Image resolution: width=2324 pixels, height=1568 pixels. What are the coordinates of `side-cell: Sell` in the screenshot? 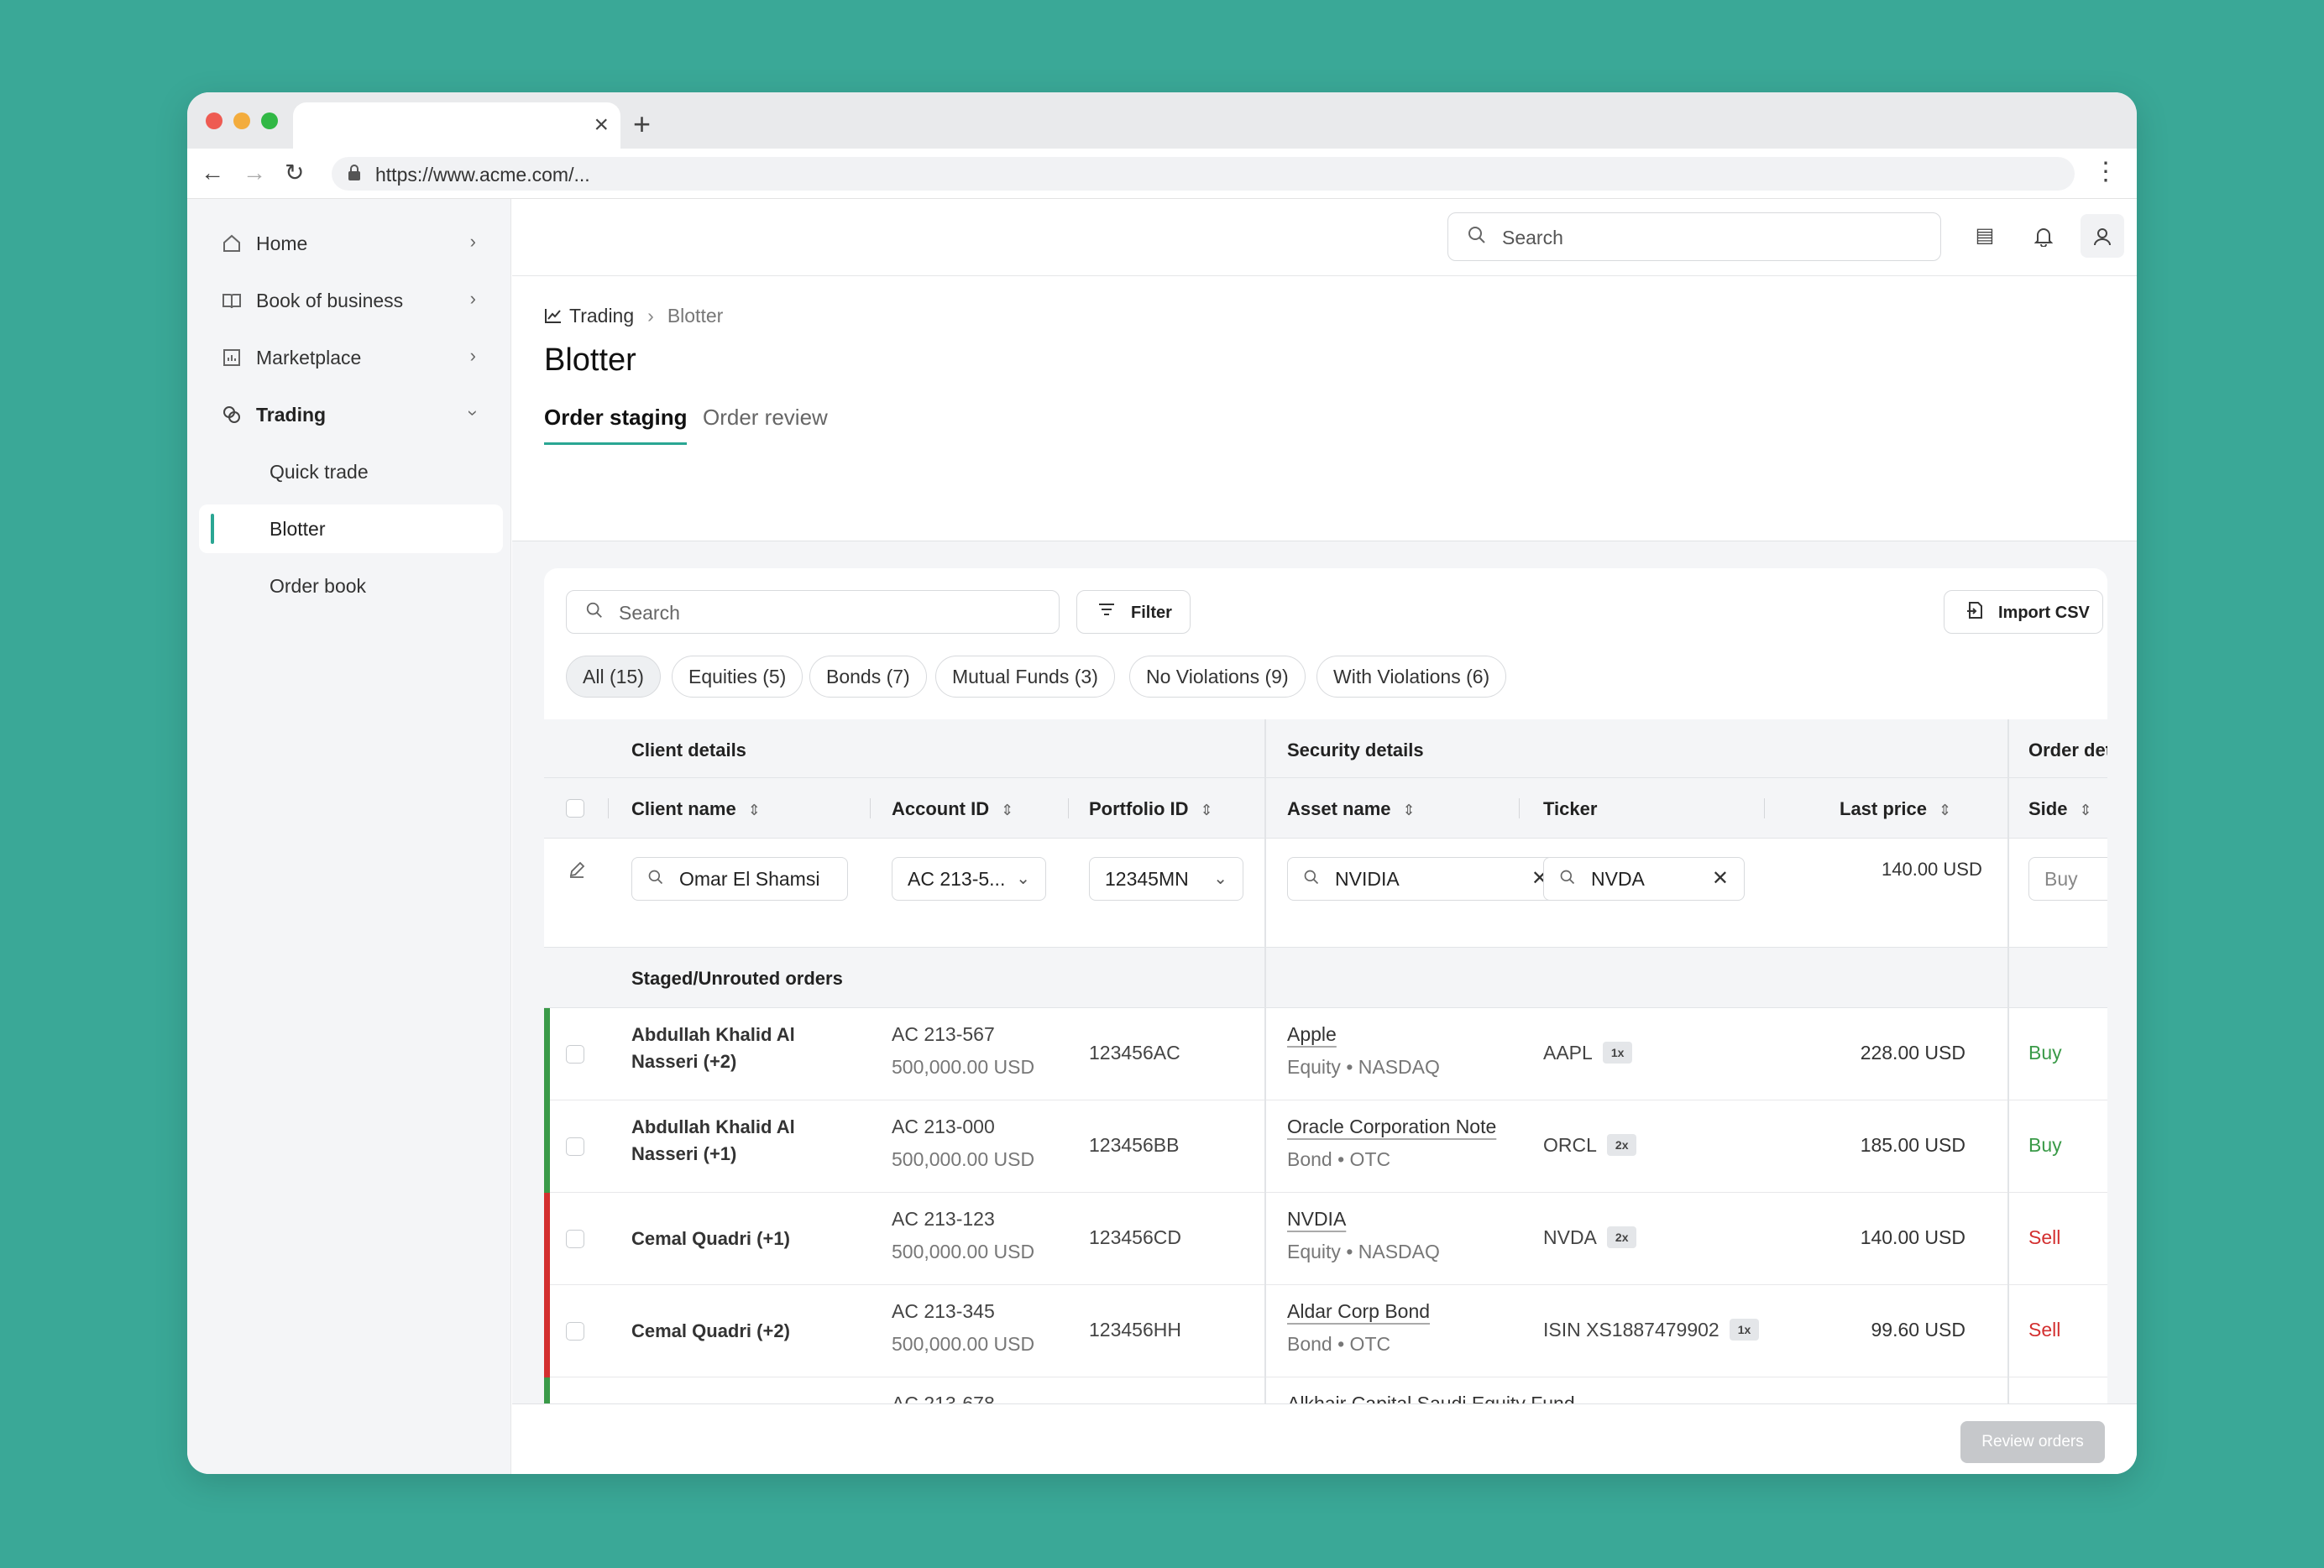 It's located at (2045, 1237).